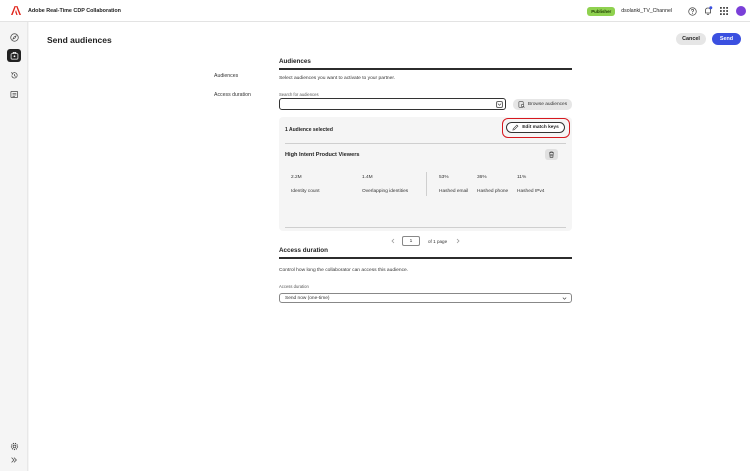 The width and height of the screenshot is (750, 471). Describe the element at coordinates (691, 39) in the screenshot. I see `cancel-button: Cancel` at that location.